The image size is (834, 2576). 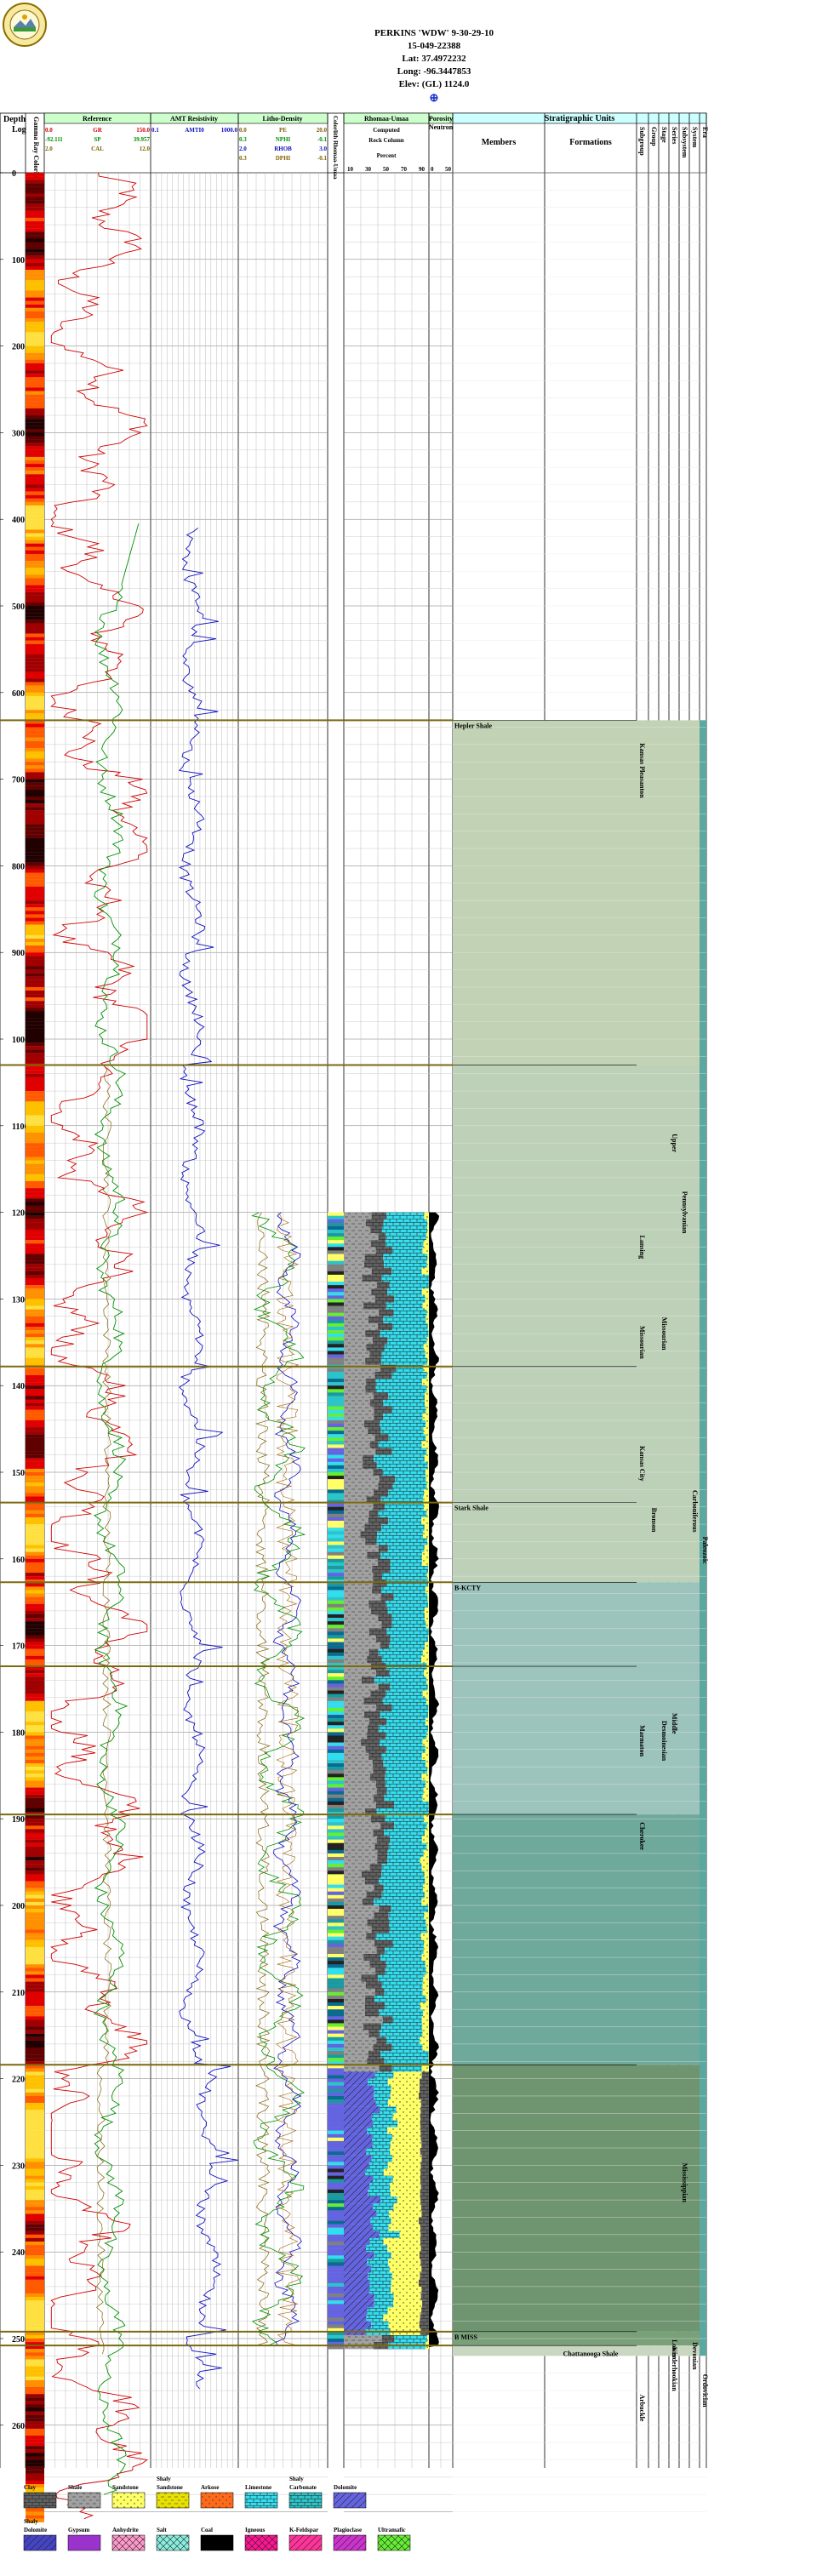 I want to click on litho-scale-right: 3.0, so click(x=323, y=149).